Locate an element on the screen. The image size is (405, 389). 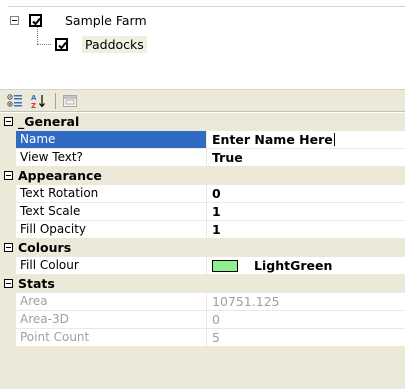
categorized-button is located at coordinates (15, 101).